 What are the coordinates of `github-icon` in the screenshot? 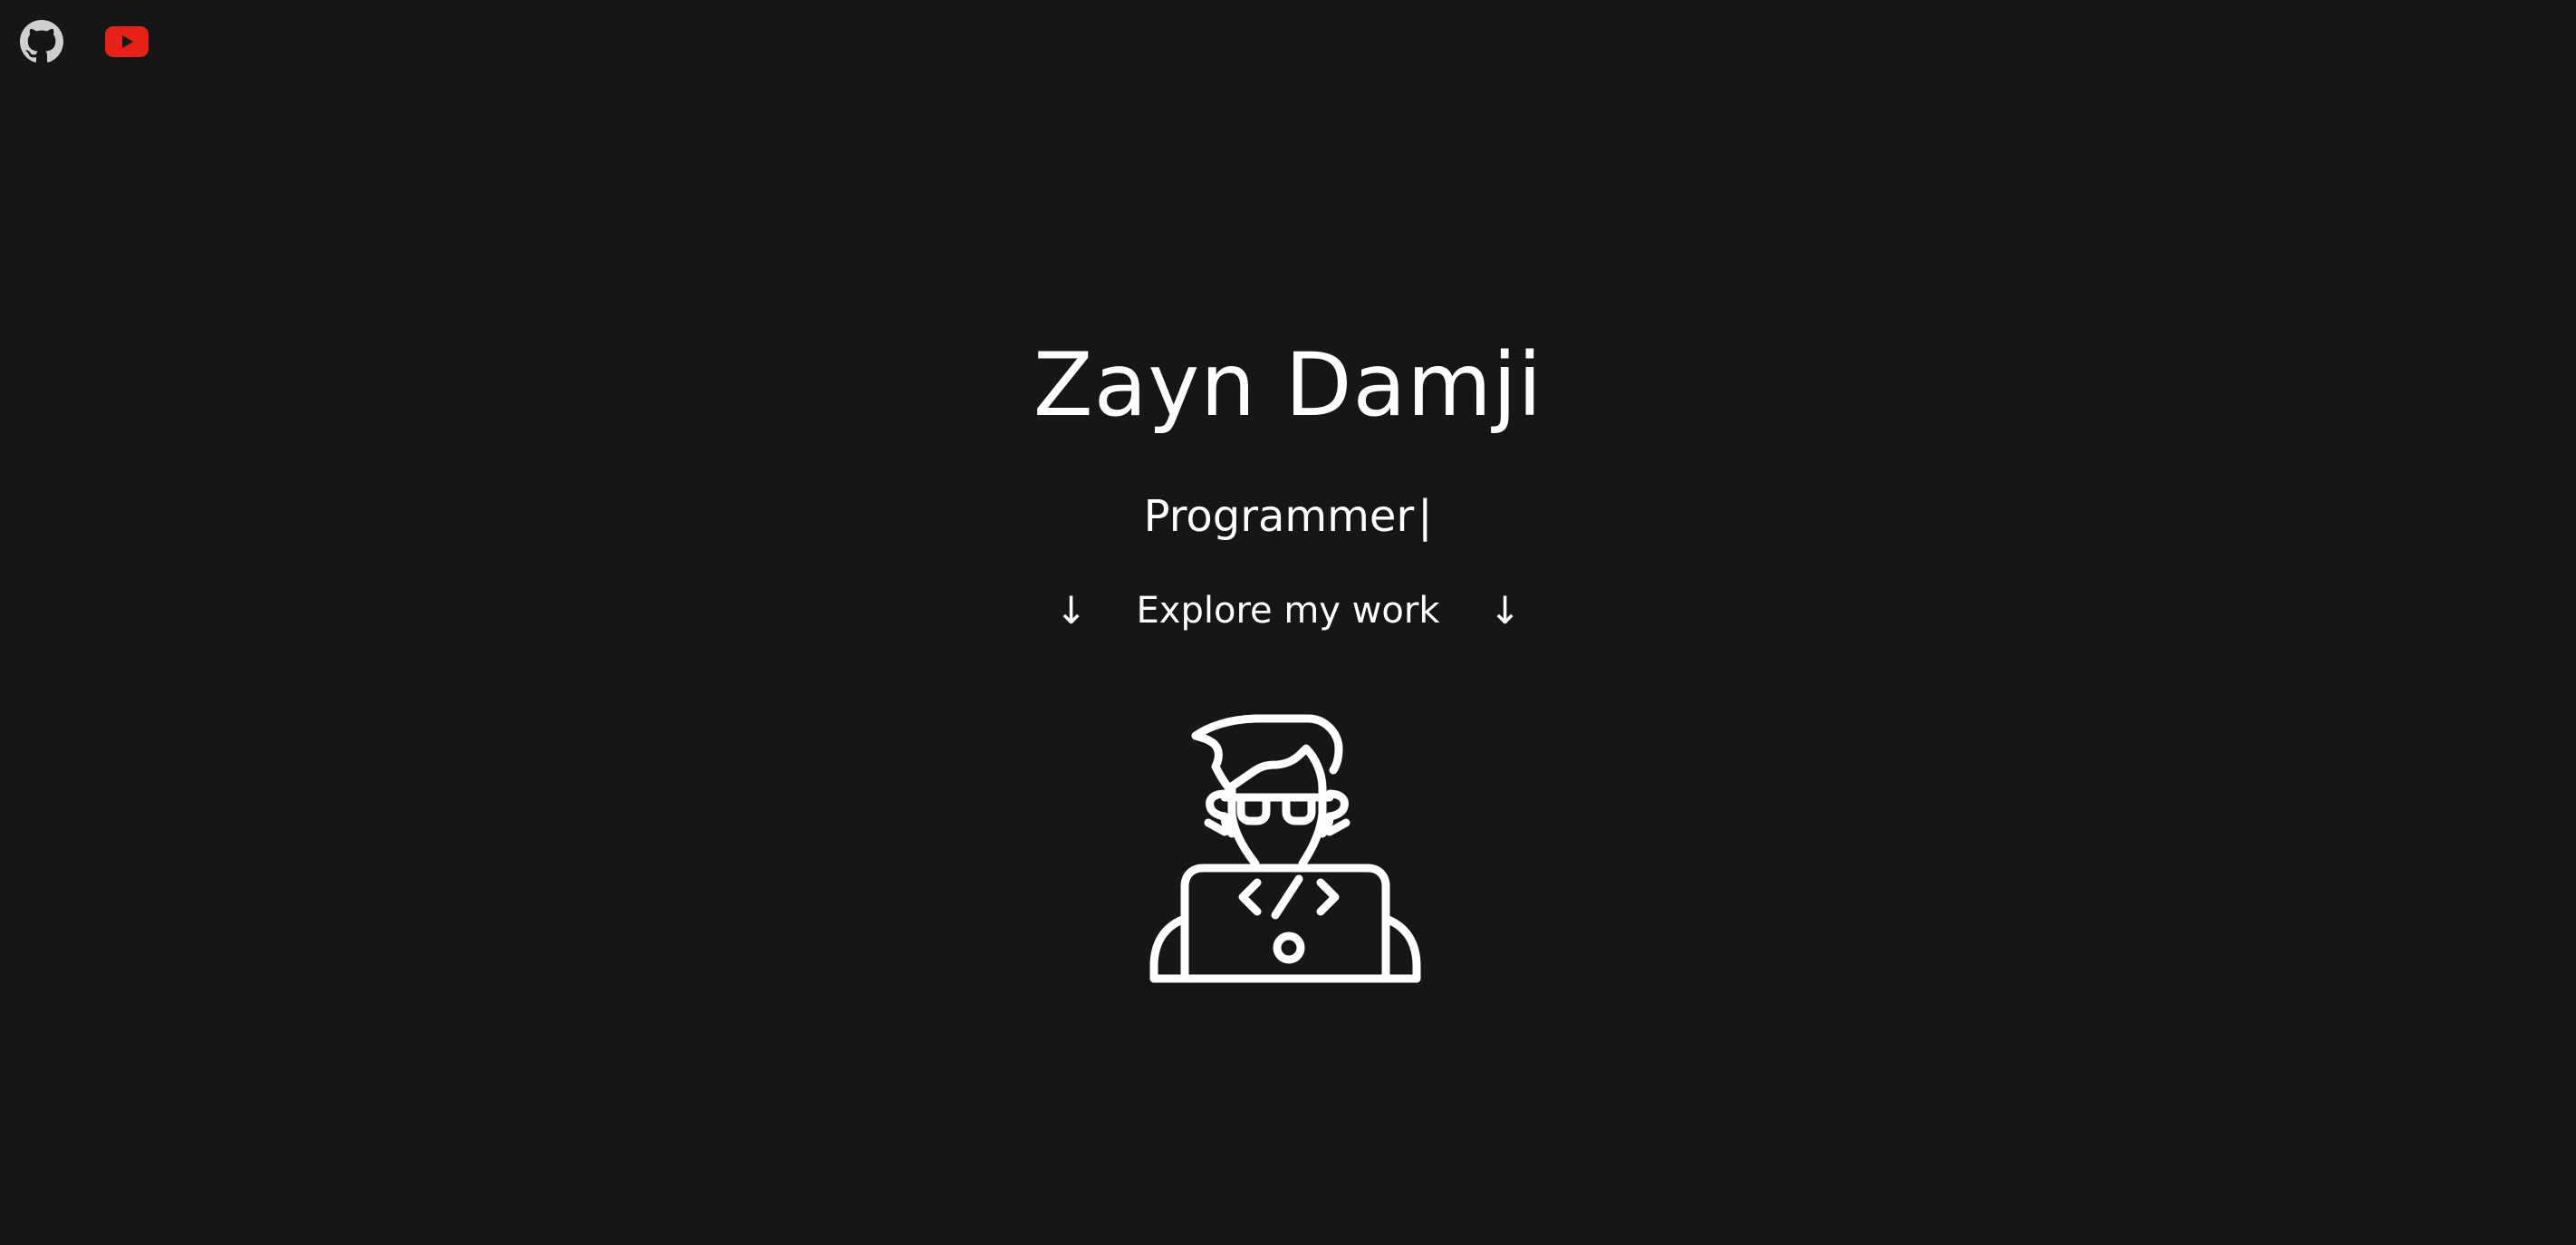 It's located at (41, 41).